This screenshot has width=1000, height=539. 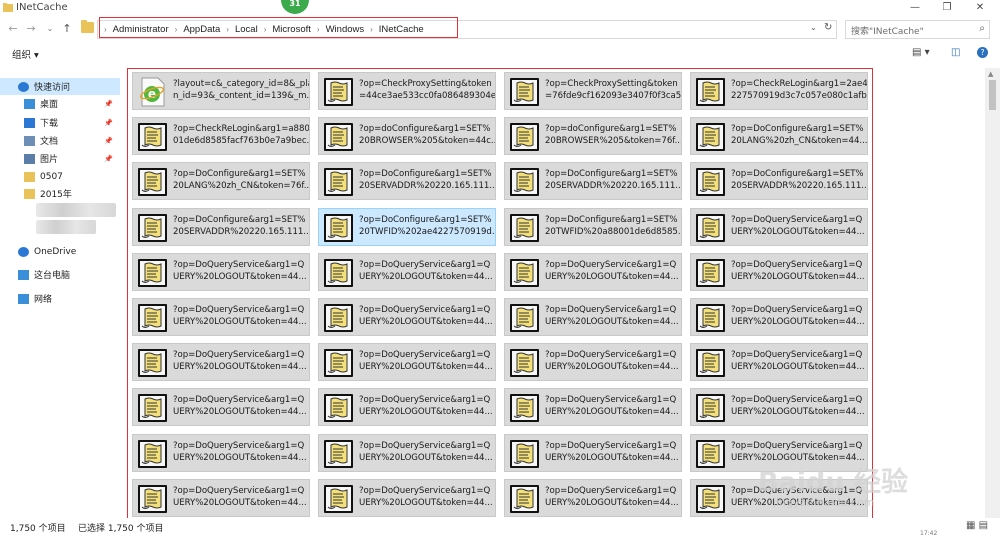 What do you see at coordinates (60, 158) in the screenshot?
I see `sidebar-item-4: 图片 📌` at bounding box center [60, 158].